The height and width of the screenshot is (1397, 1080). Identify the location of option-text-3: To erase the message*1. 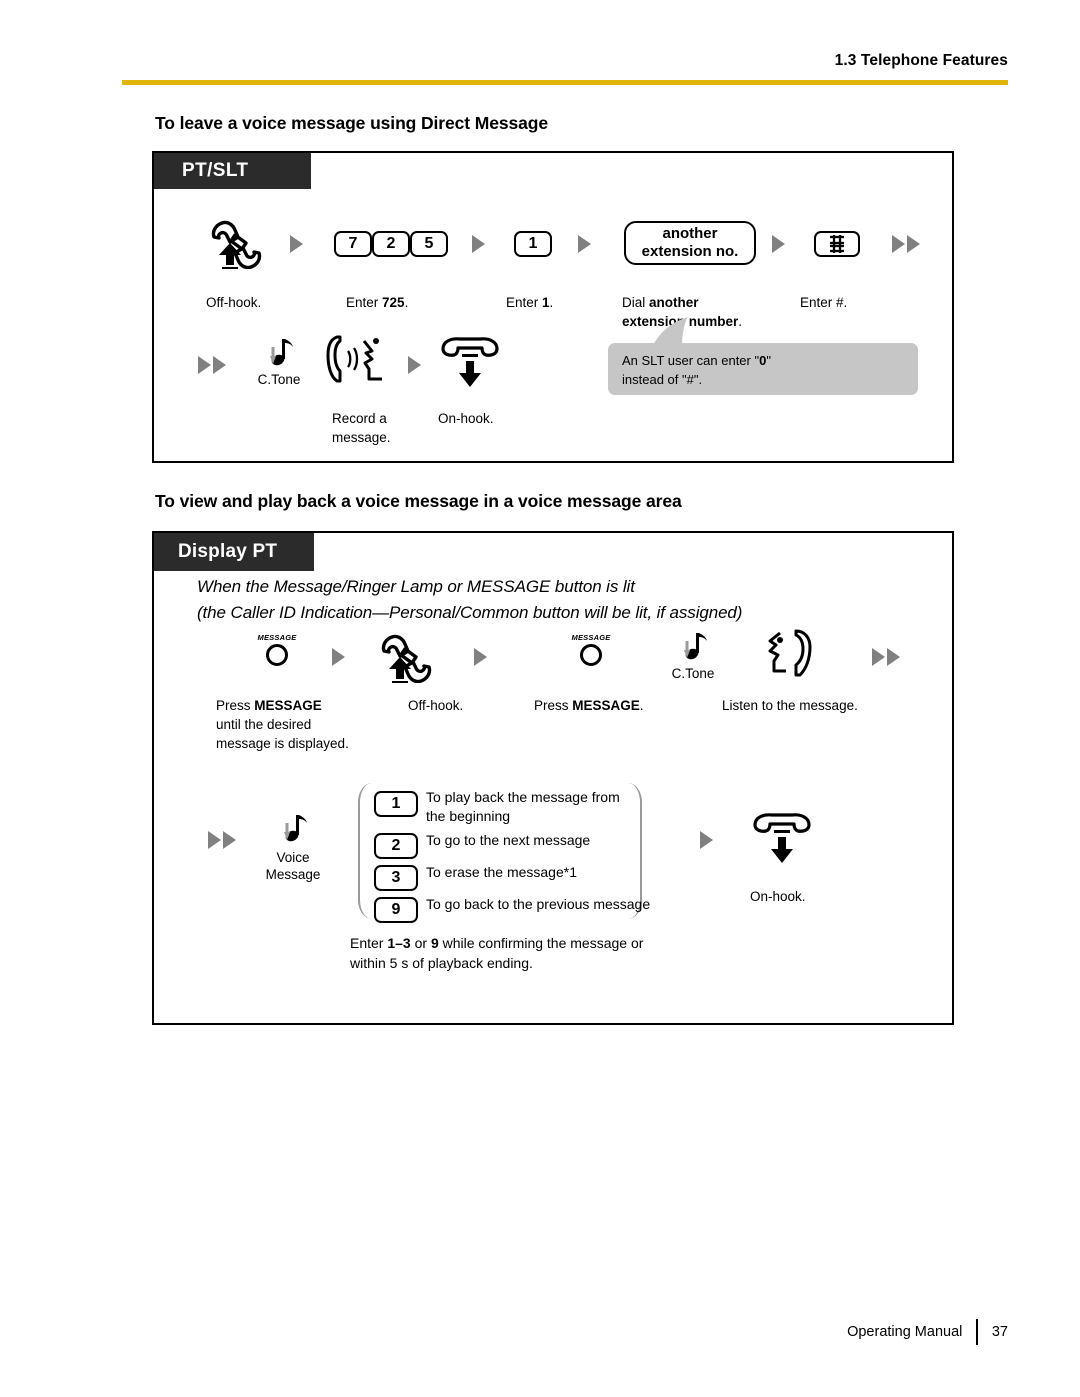
(501, 872).